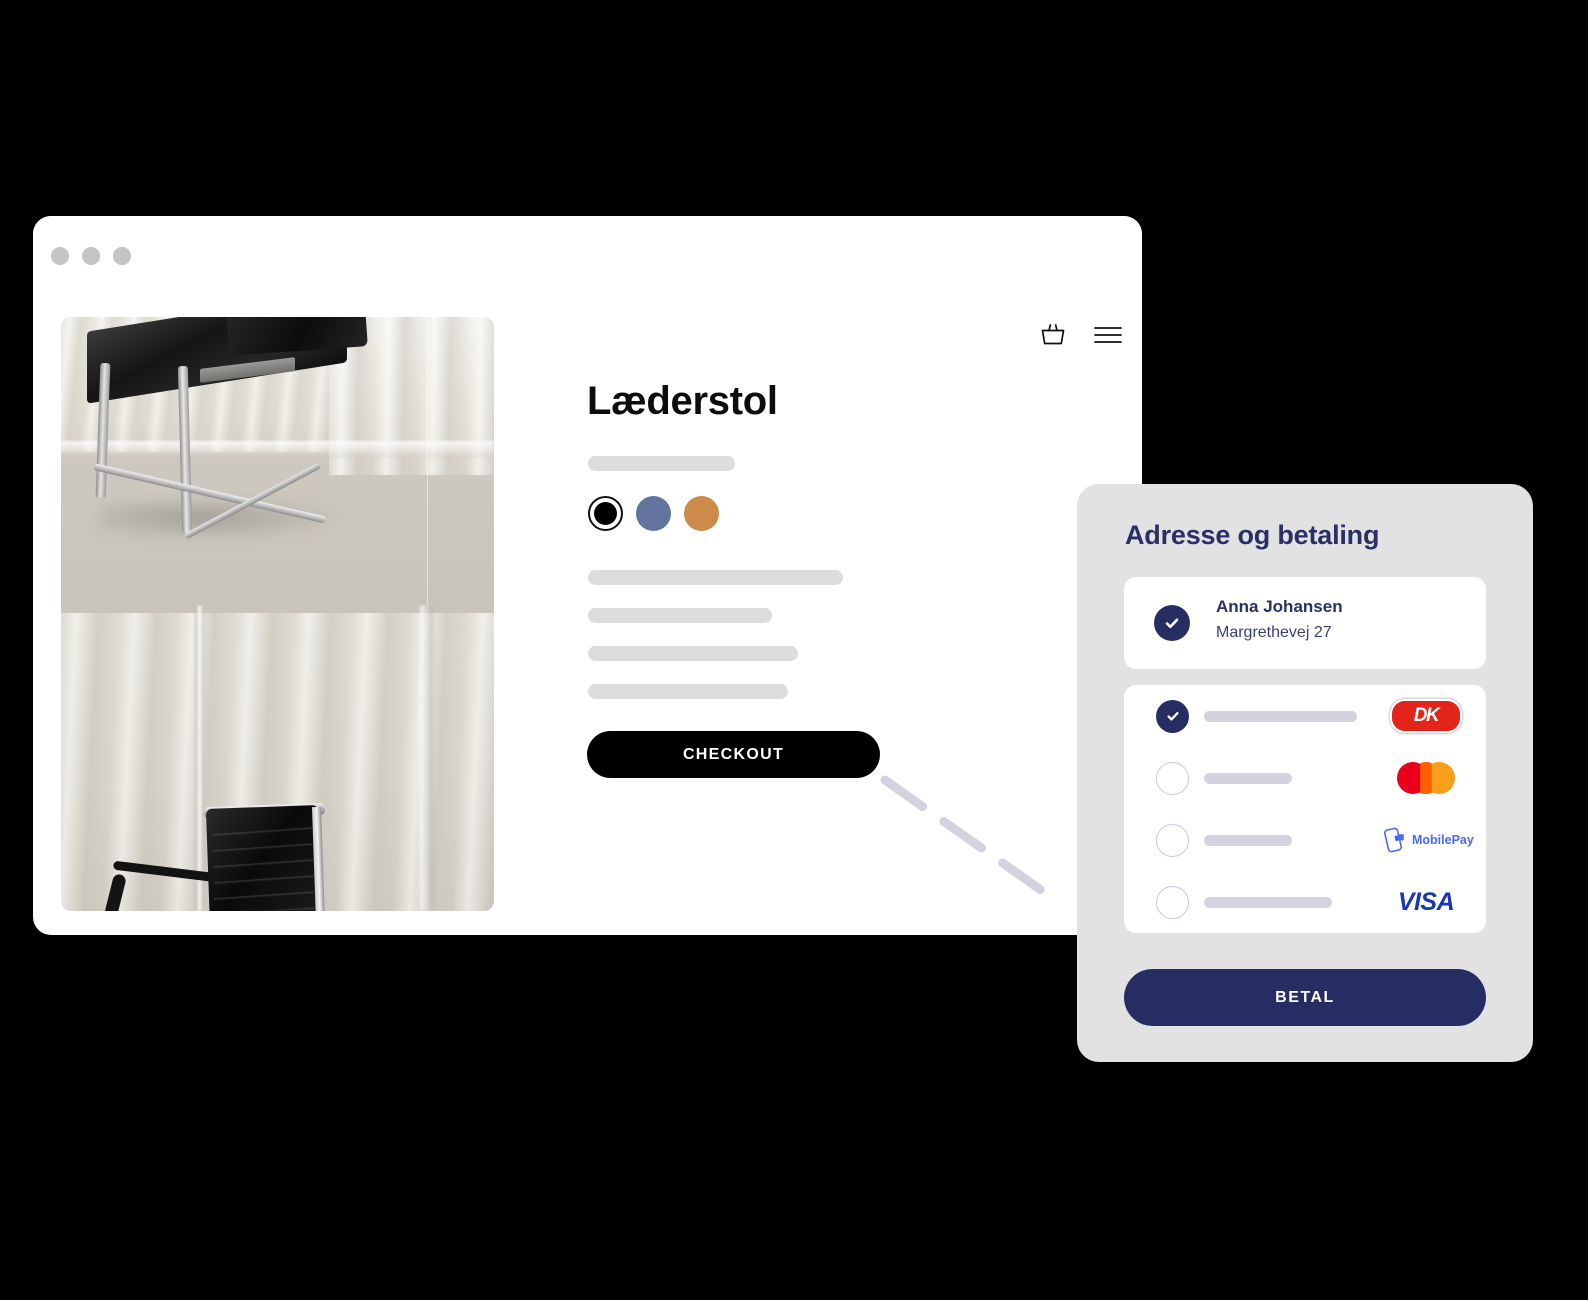 The width and height of the screenshot is (1588, 1300). I want to click on address-street: Margrethevej 27, so click(1274, 632).